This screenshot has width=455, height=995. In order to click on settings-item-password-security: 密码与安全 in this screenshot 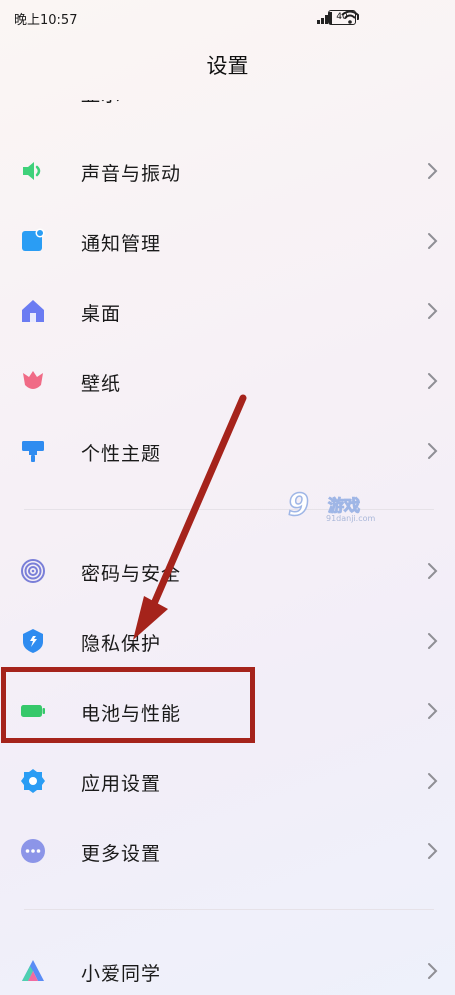, I will do `click(227, 570)`.